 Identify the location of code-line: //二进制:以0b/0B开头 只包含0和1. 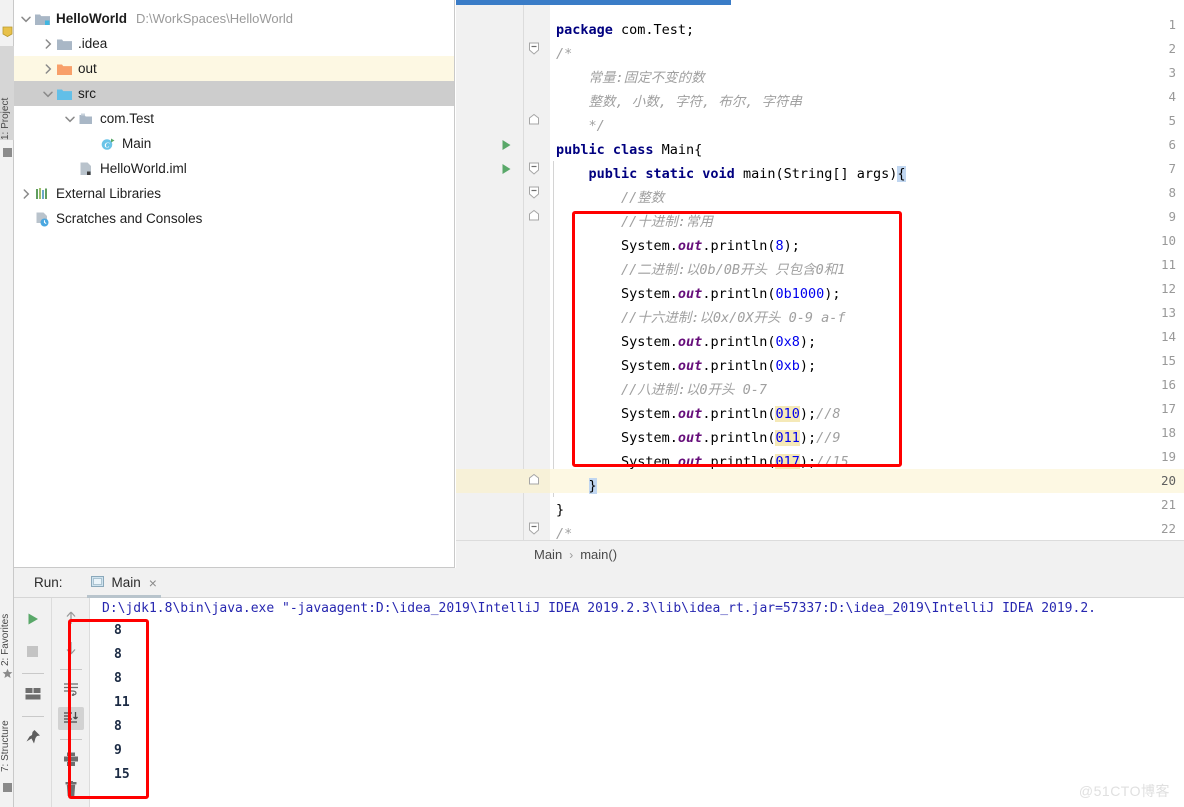
(700, 270).